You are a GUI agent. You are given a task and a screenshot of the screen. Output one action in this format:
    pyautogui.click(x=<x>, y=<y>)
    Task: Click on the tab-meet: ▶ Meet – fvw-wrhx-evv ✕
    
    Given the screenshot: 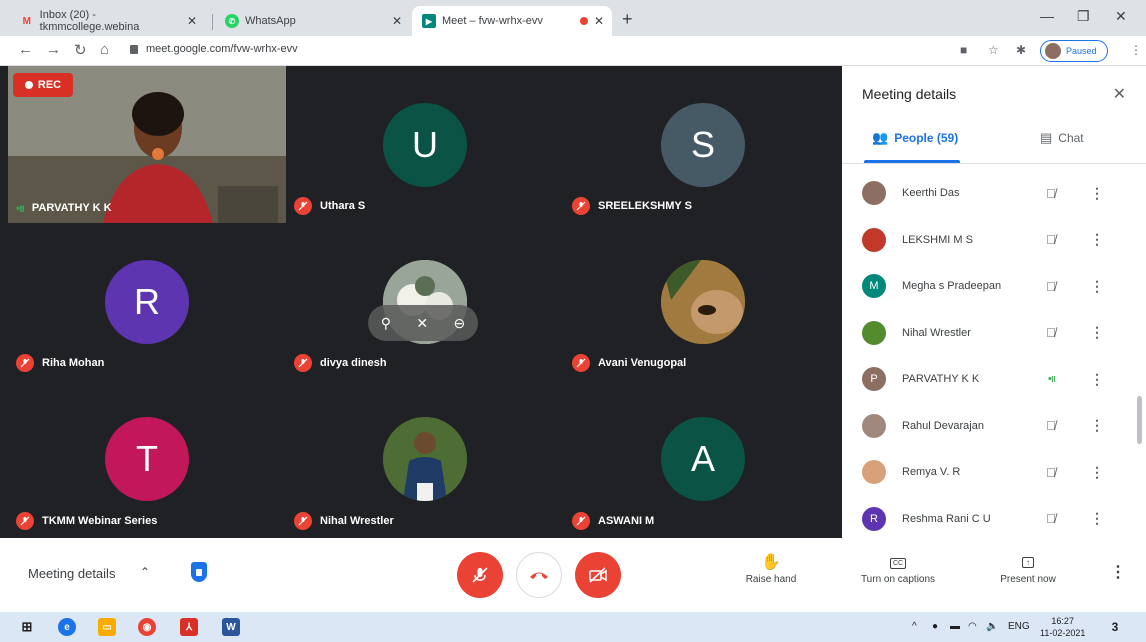 What is the action you would take?
    pyautogui.click(x=512, y=21)
    